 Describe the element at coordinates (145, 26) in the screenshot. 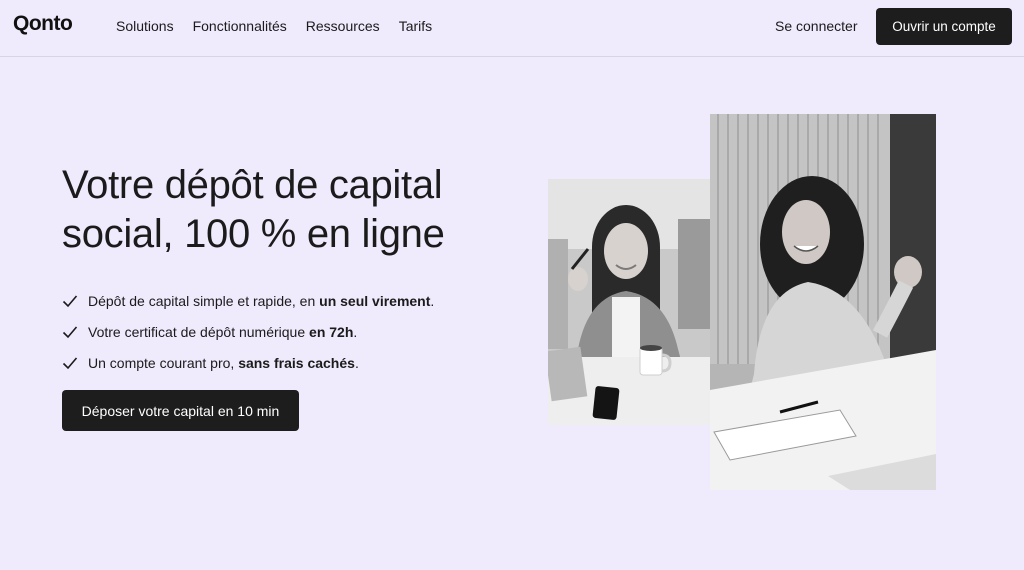

I see `nav-solutions: Solutions` at that location.